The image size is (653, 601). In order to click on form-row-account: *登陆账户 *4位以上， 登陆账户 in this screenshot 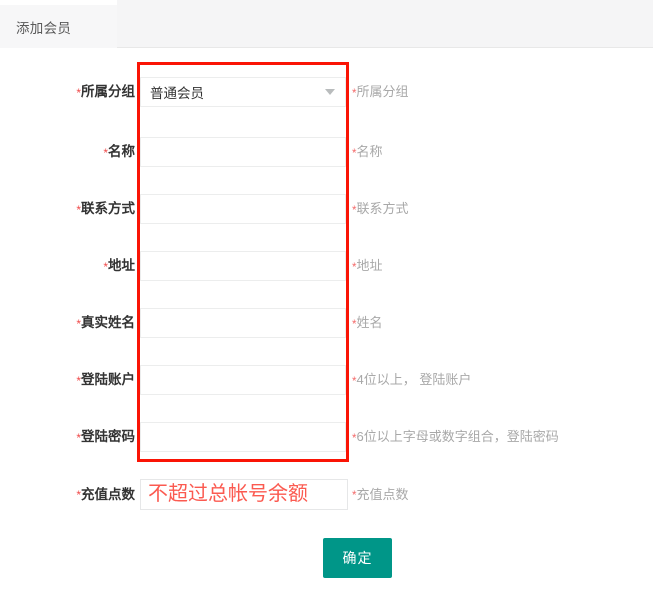, I will do `click(326, 380)`.